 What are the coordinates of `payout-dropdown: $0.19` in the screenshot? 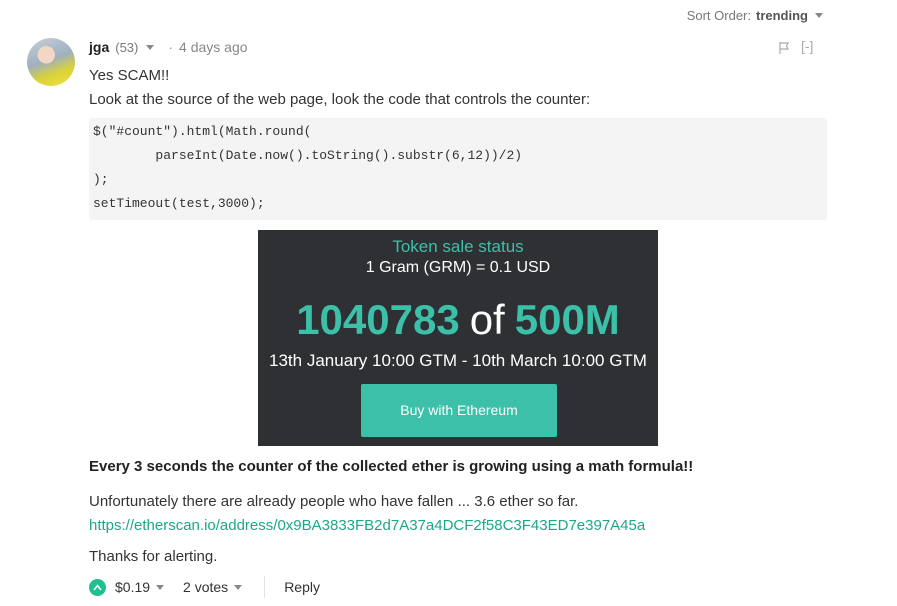 It's located at (140, 587).